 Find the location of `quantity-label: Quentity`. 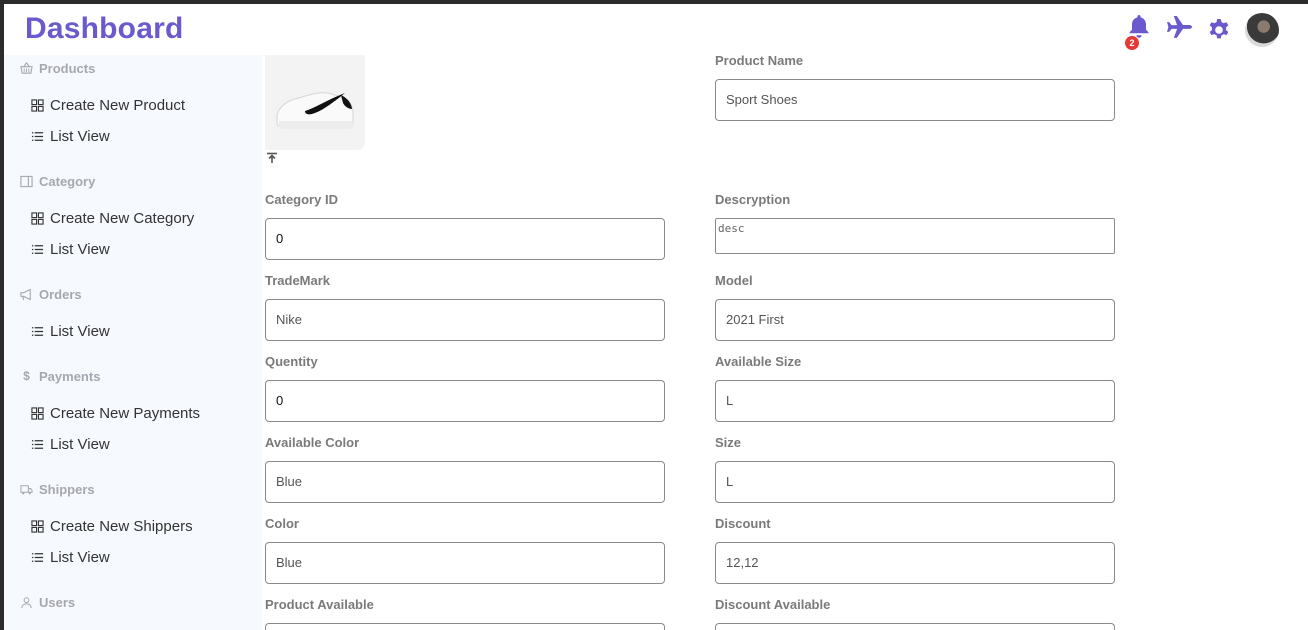

quantity-label: Quentity is located at coordinates (291, 361).